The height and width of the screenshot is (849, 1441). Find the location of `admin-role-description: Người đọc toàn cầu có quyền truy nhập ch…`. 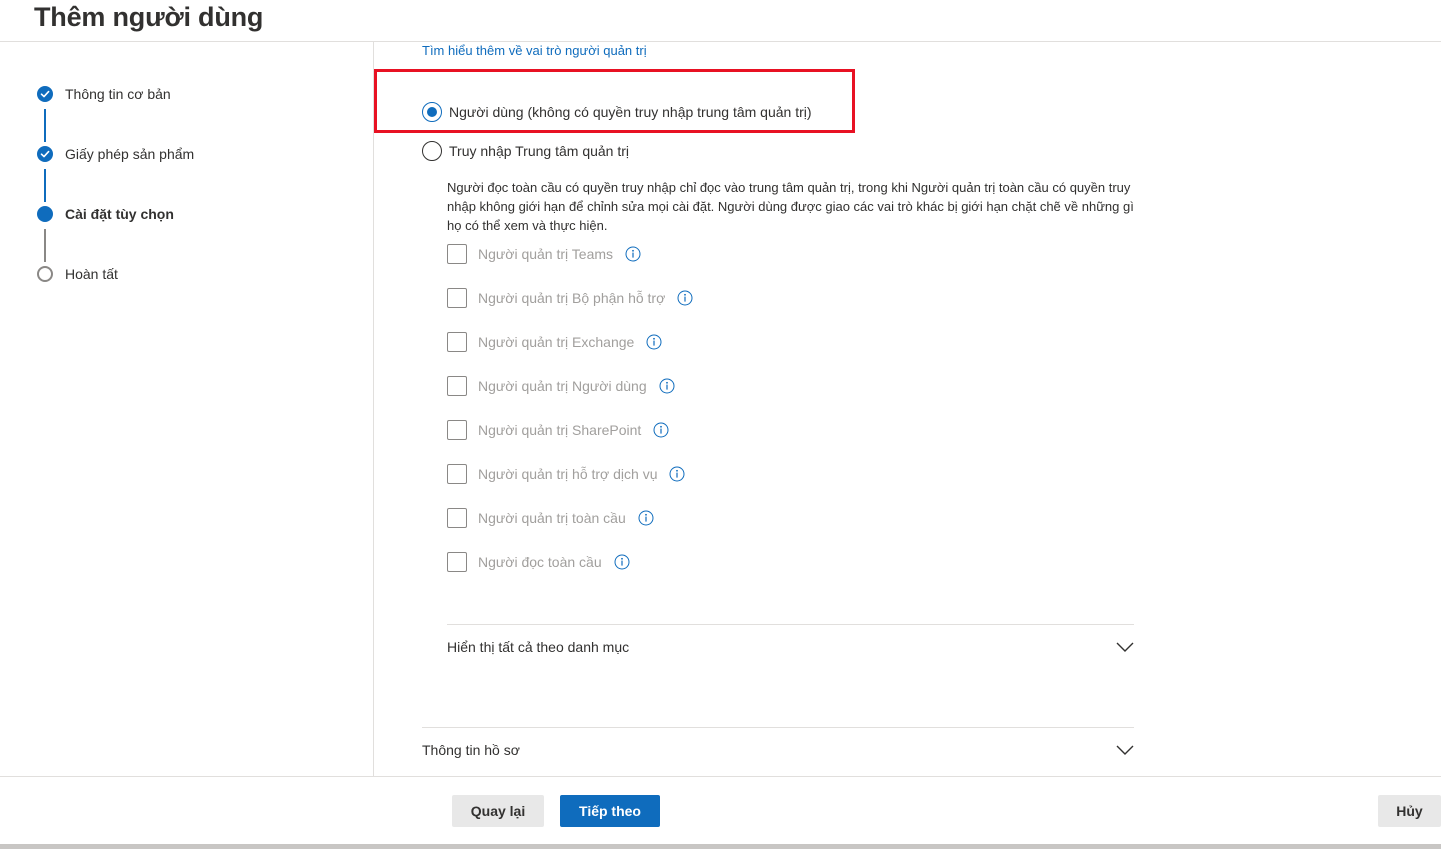

admin-role-description: Người đọc toàn cầu có quyền truy nhập ch… is located at coordinates (790, 206).